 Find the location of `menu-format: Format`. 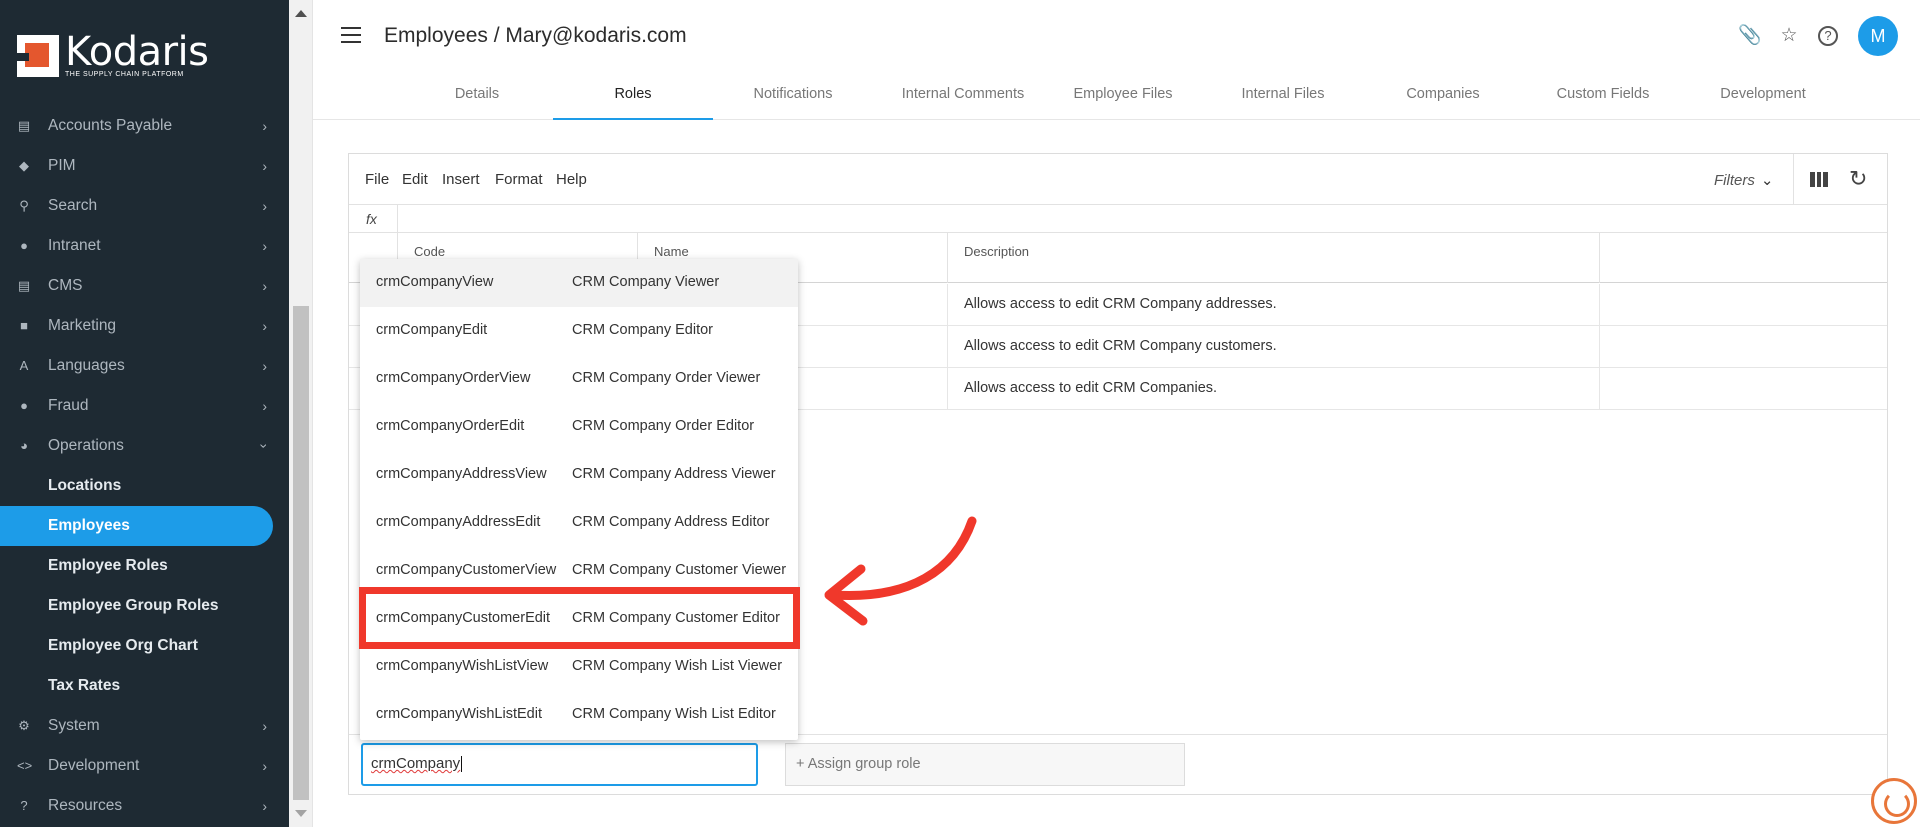

menu-format: Format is located at coordinates (519, 179).